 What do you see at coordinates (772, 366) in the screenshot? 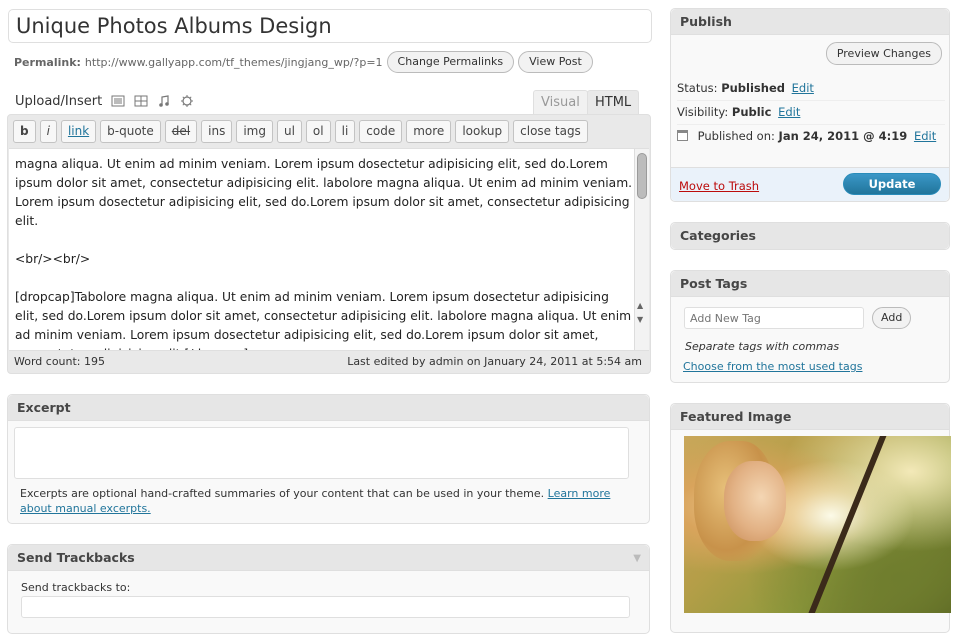
I see `most-used-tags-link: Choose from the most used tags` at bounding box center [772, 366].